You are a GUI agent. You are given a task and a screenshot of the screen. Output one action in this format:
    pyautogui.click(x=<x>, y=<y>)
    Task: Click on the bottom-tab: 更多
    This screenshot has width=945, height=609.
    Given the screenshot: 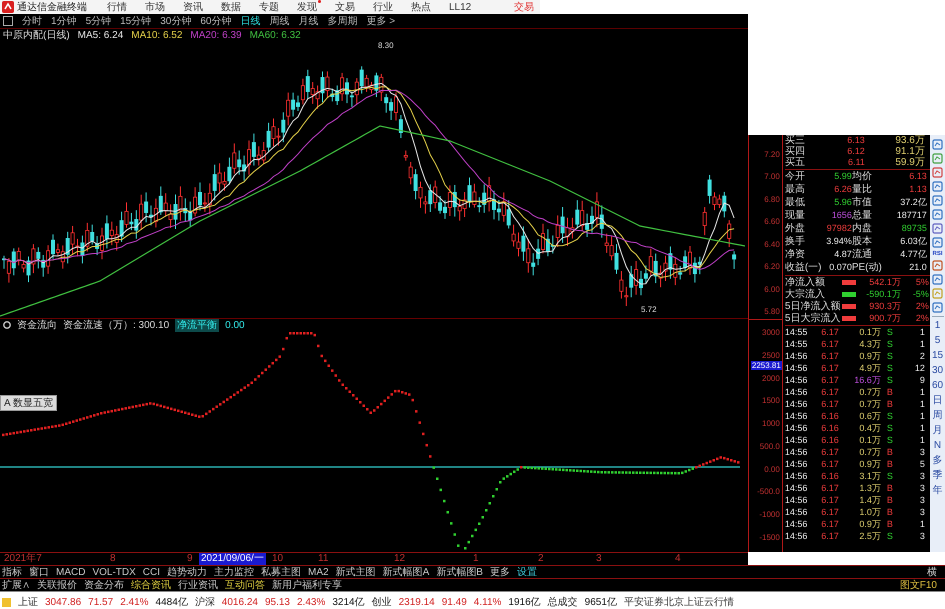 What is the action you would take?
    pyautogui.click(x=500, y=572)
    